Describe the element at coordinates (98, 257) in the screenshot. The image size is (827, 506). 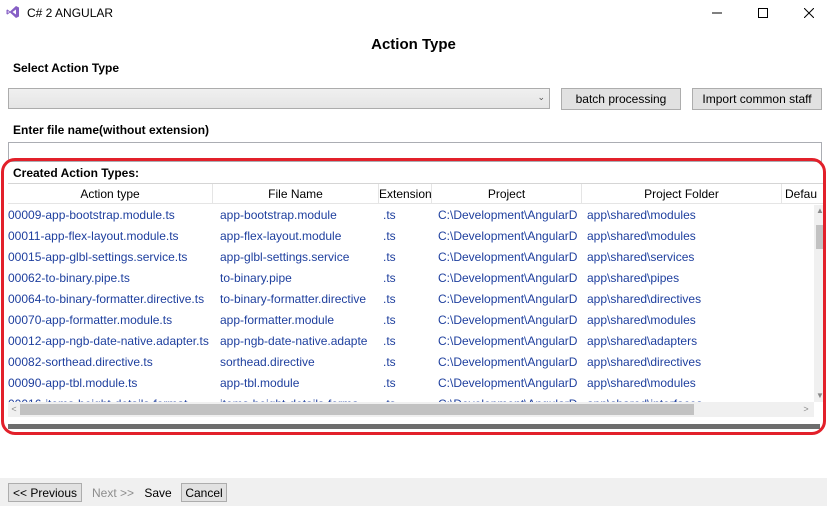
I see `cell-action-type: 00015-app-glbl-settings.service.ts` at that location.